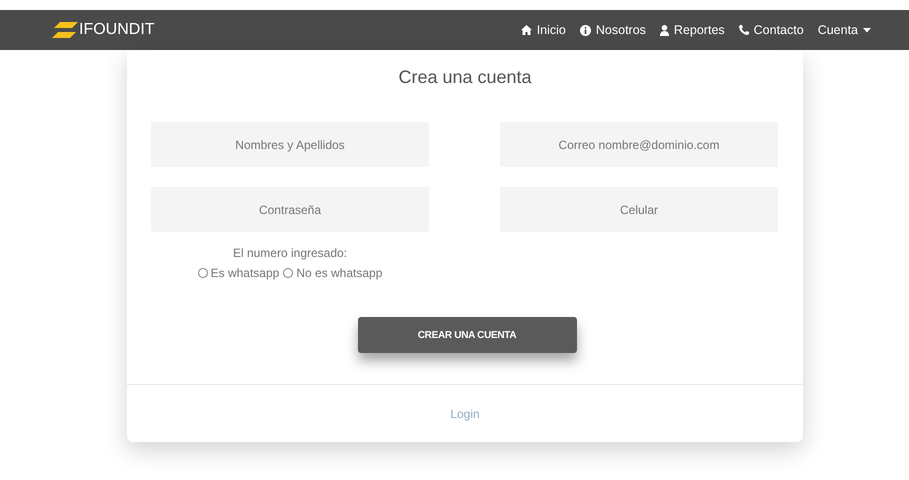 The image size is (909, 480). What do you see at coordinates (332, 273) in the screenshot?
I see `radio-option: No es whatsapp` at bounding box center [332, 273].